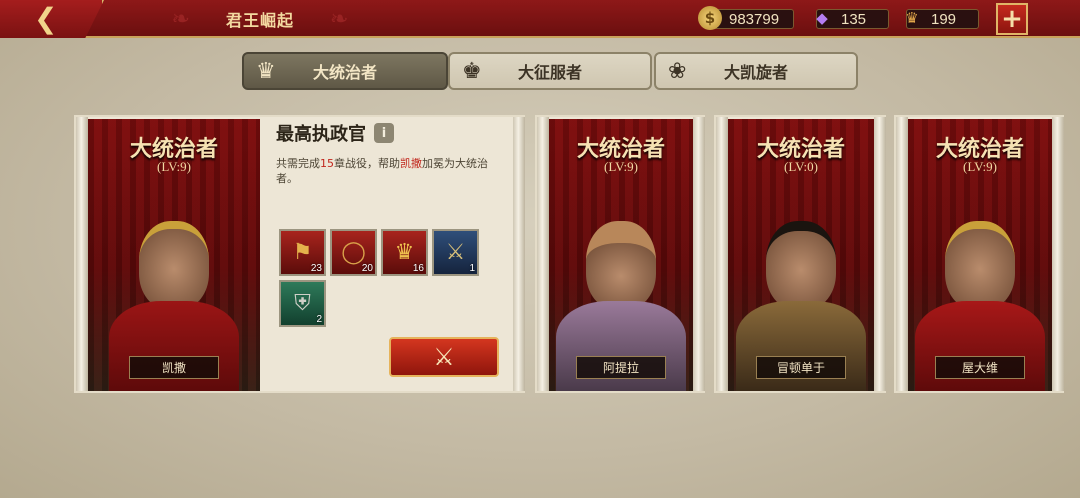 The image size is (1080, 498). I want to click on coin-icon: $, so click(710, 18).